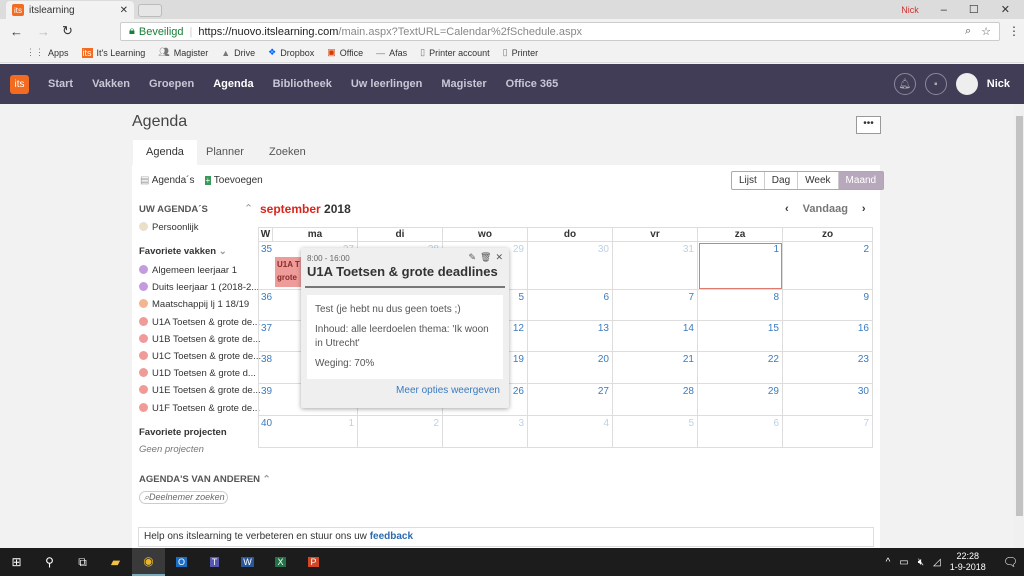  I want to click on reload-icon: ↻, so click(67, 31).